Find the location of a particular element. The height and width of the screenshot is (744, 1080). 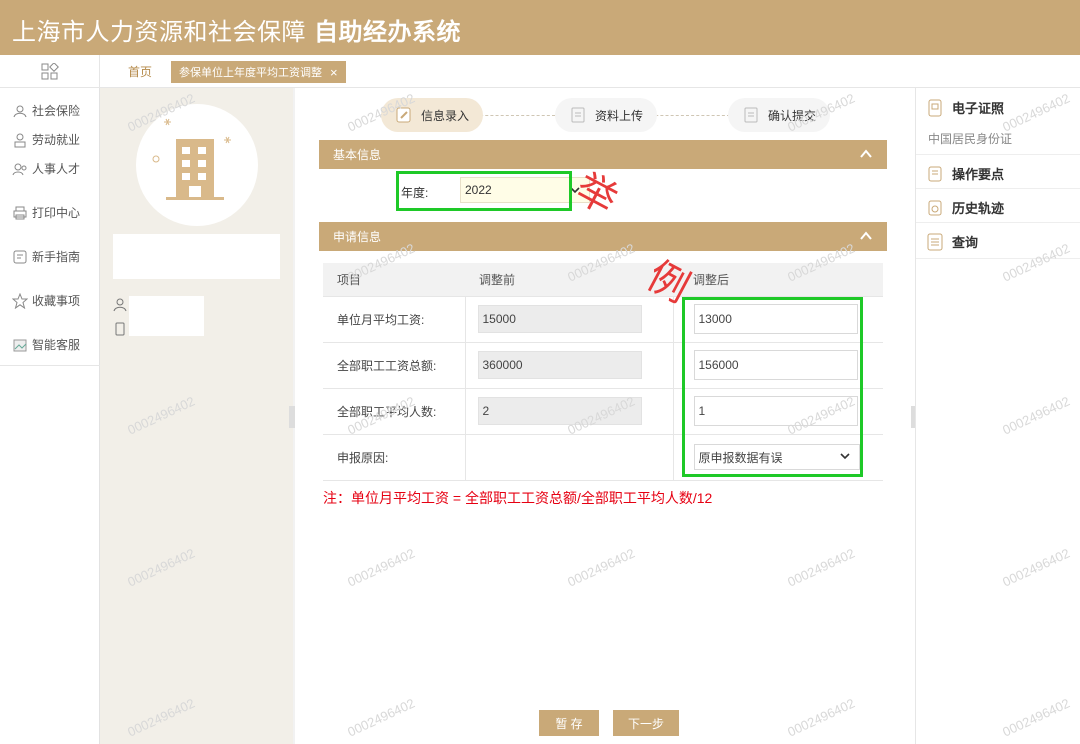

step-info-entry: 信息录入 is located at coordinates (432, 115).